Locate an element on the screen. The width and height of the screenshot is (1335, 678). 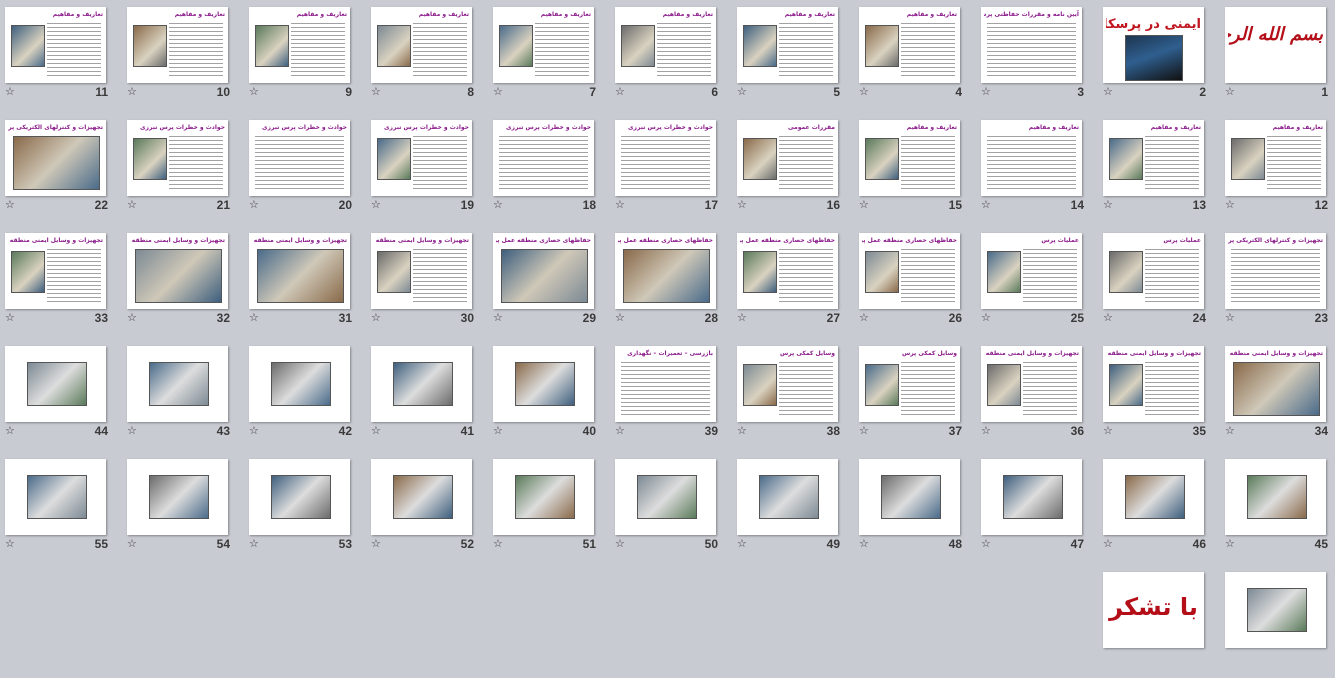
slide-thumbnail: بازرسی – تعمیرات – نگهداری is located at coordinates (665, 384).